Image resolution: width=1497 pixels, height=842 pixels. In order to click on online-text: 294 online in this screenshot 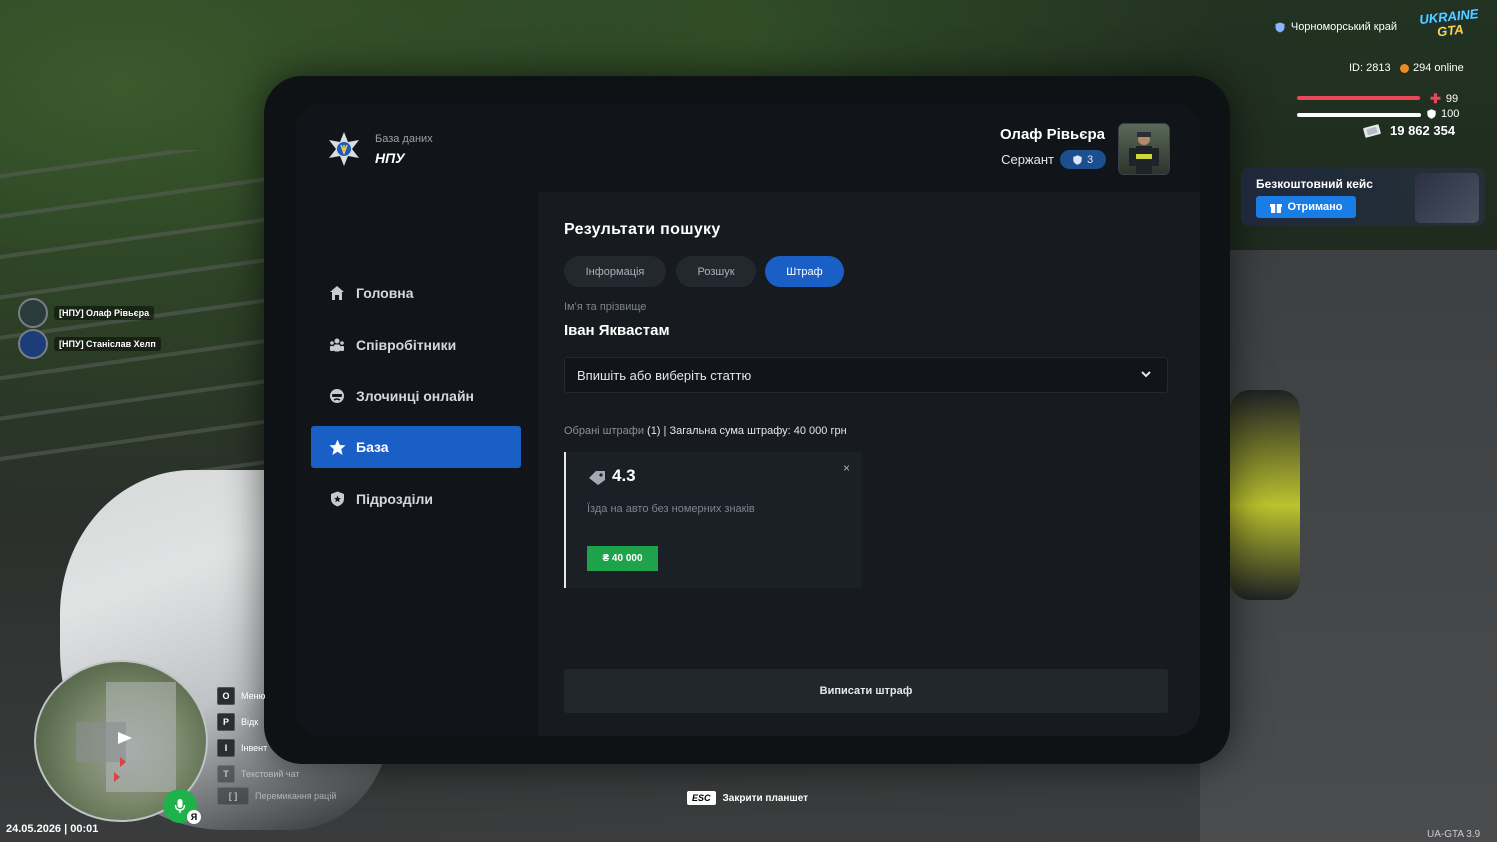, I will do `click(1438, 68)`.